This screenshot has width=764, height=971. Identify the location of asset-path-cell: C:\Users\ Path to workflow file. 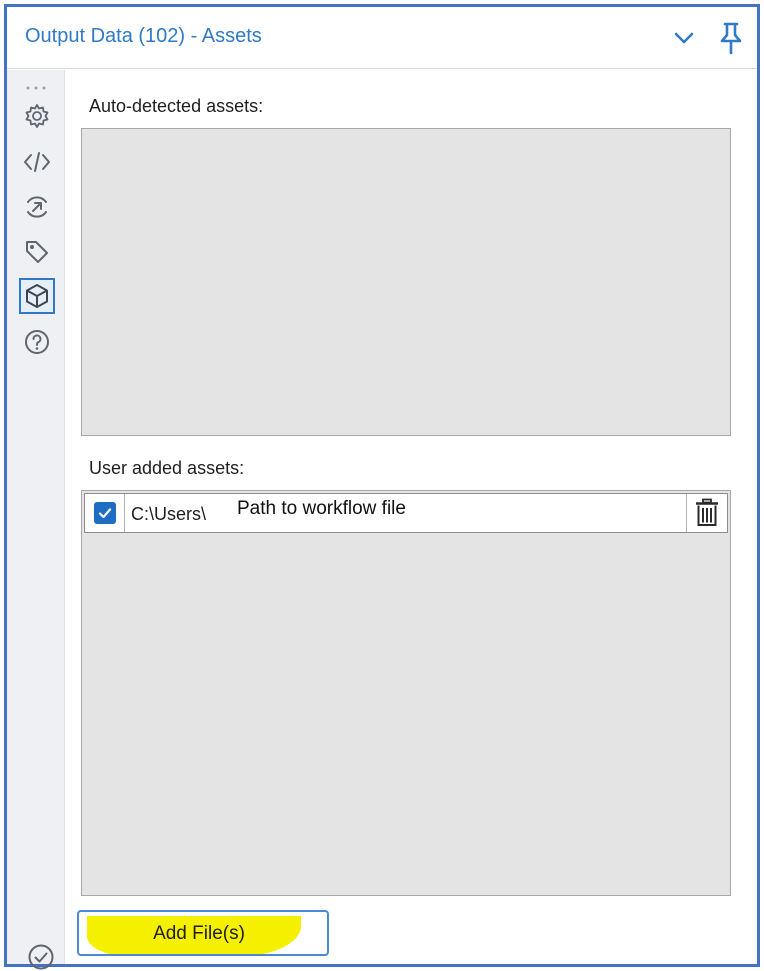
(406, 513).